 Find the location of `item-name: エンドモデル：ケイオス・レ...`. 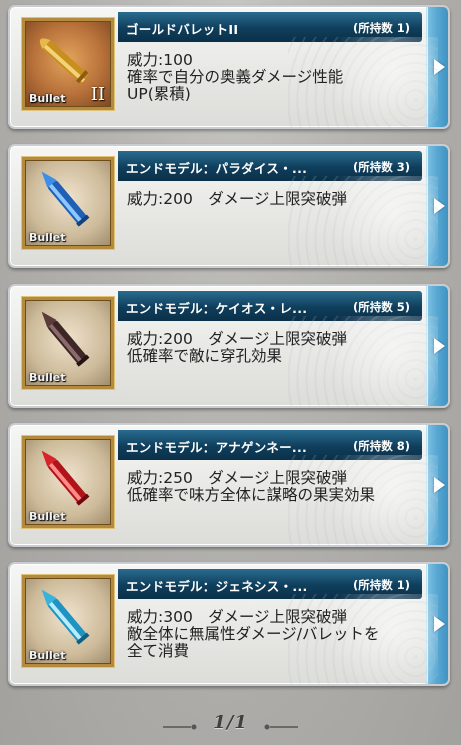

item-name: エンドモデル：ケイオス・レ... is located at coordinates (217, 308).